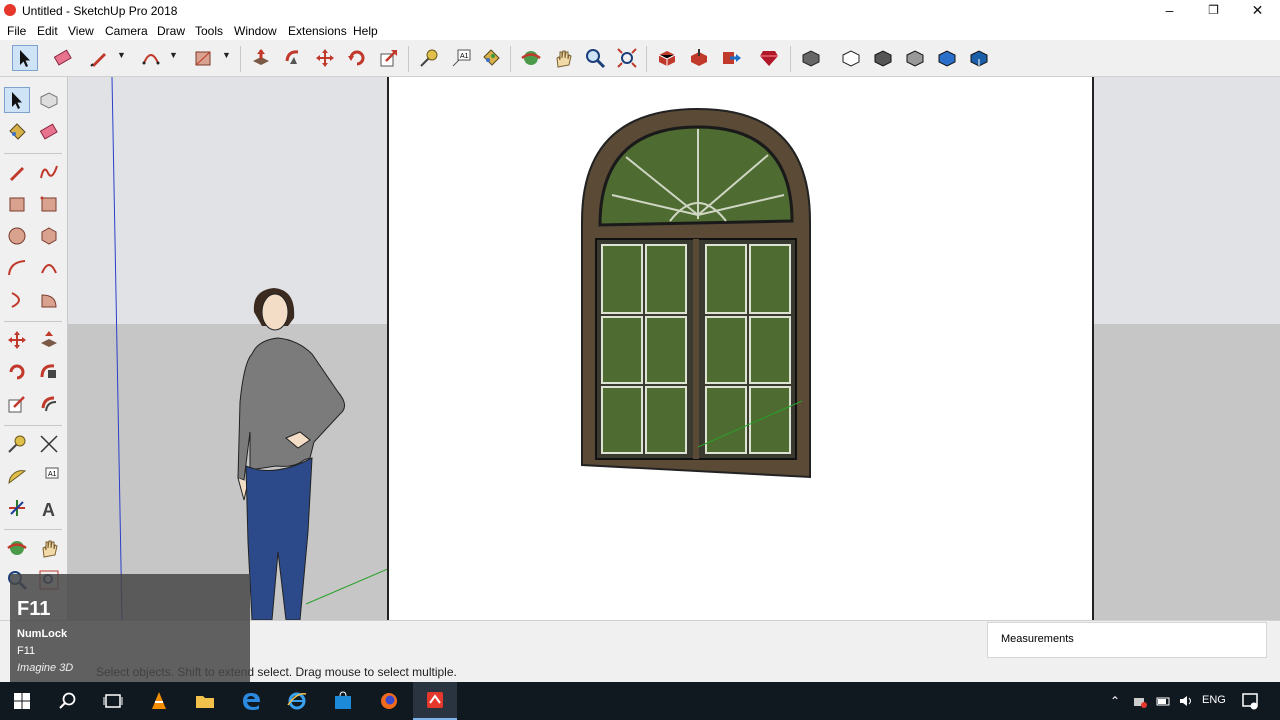 Image resolution: width=1280 pixels, height=720 pixels. I want to click on eraser-icon, so click(62, 57).